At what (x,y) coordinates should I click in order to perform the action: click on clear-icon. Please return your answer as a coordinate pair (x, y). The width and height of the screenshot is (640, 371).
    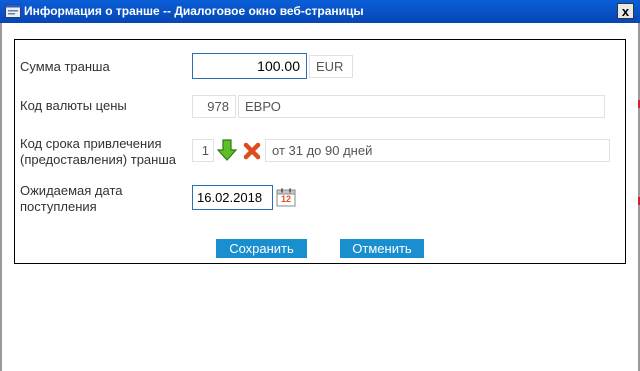
    Looking at the image, I should click on (252, 151).